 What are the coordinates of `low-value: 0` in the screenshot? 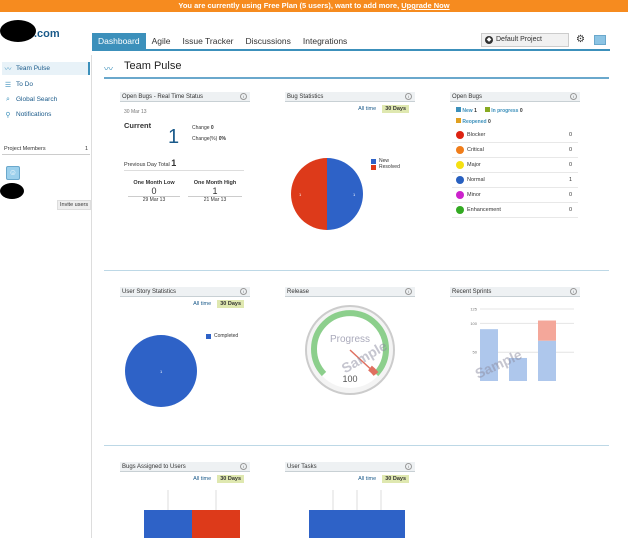 It's located at (154, 191).